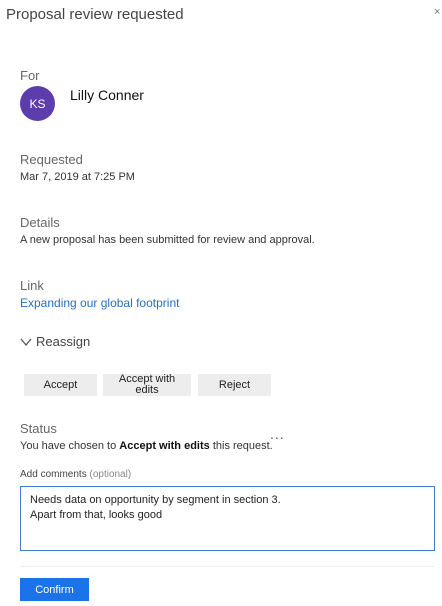  I want to click on avatar-initials: KS, so click(37, 103).